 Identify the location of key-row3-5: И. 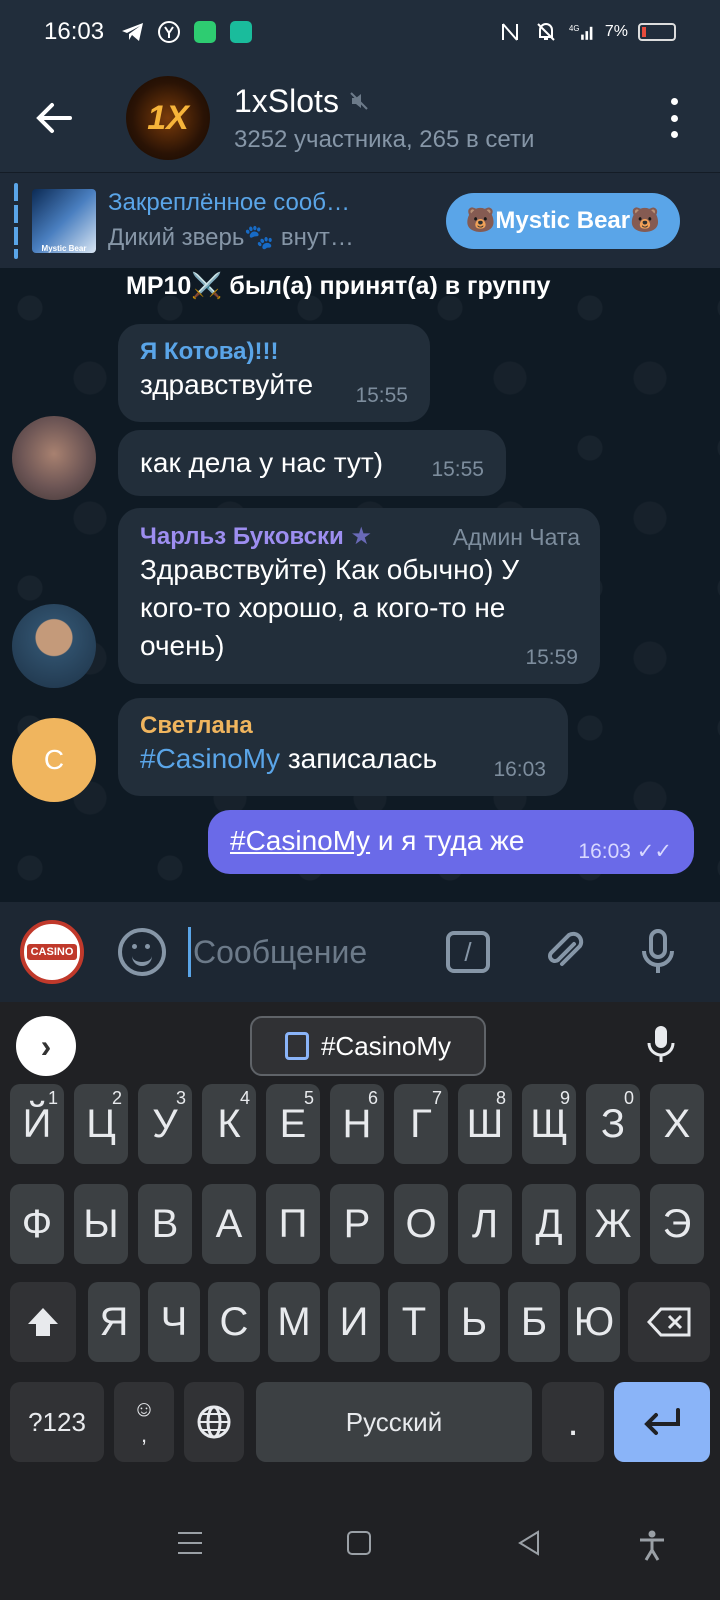
(354, 1322).